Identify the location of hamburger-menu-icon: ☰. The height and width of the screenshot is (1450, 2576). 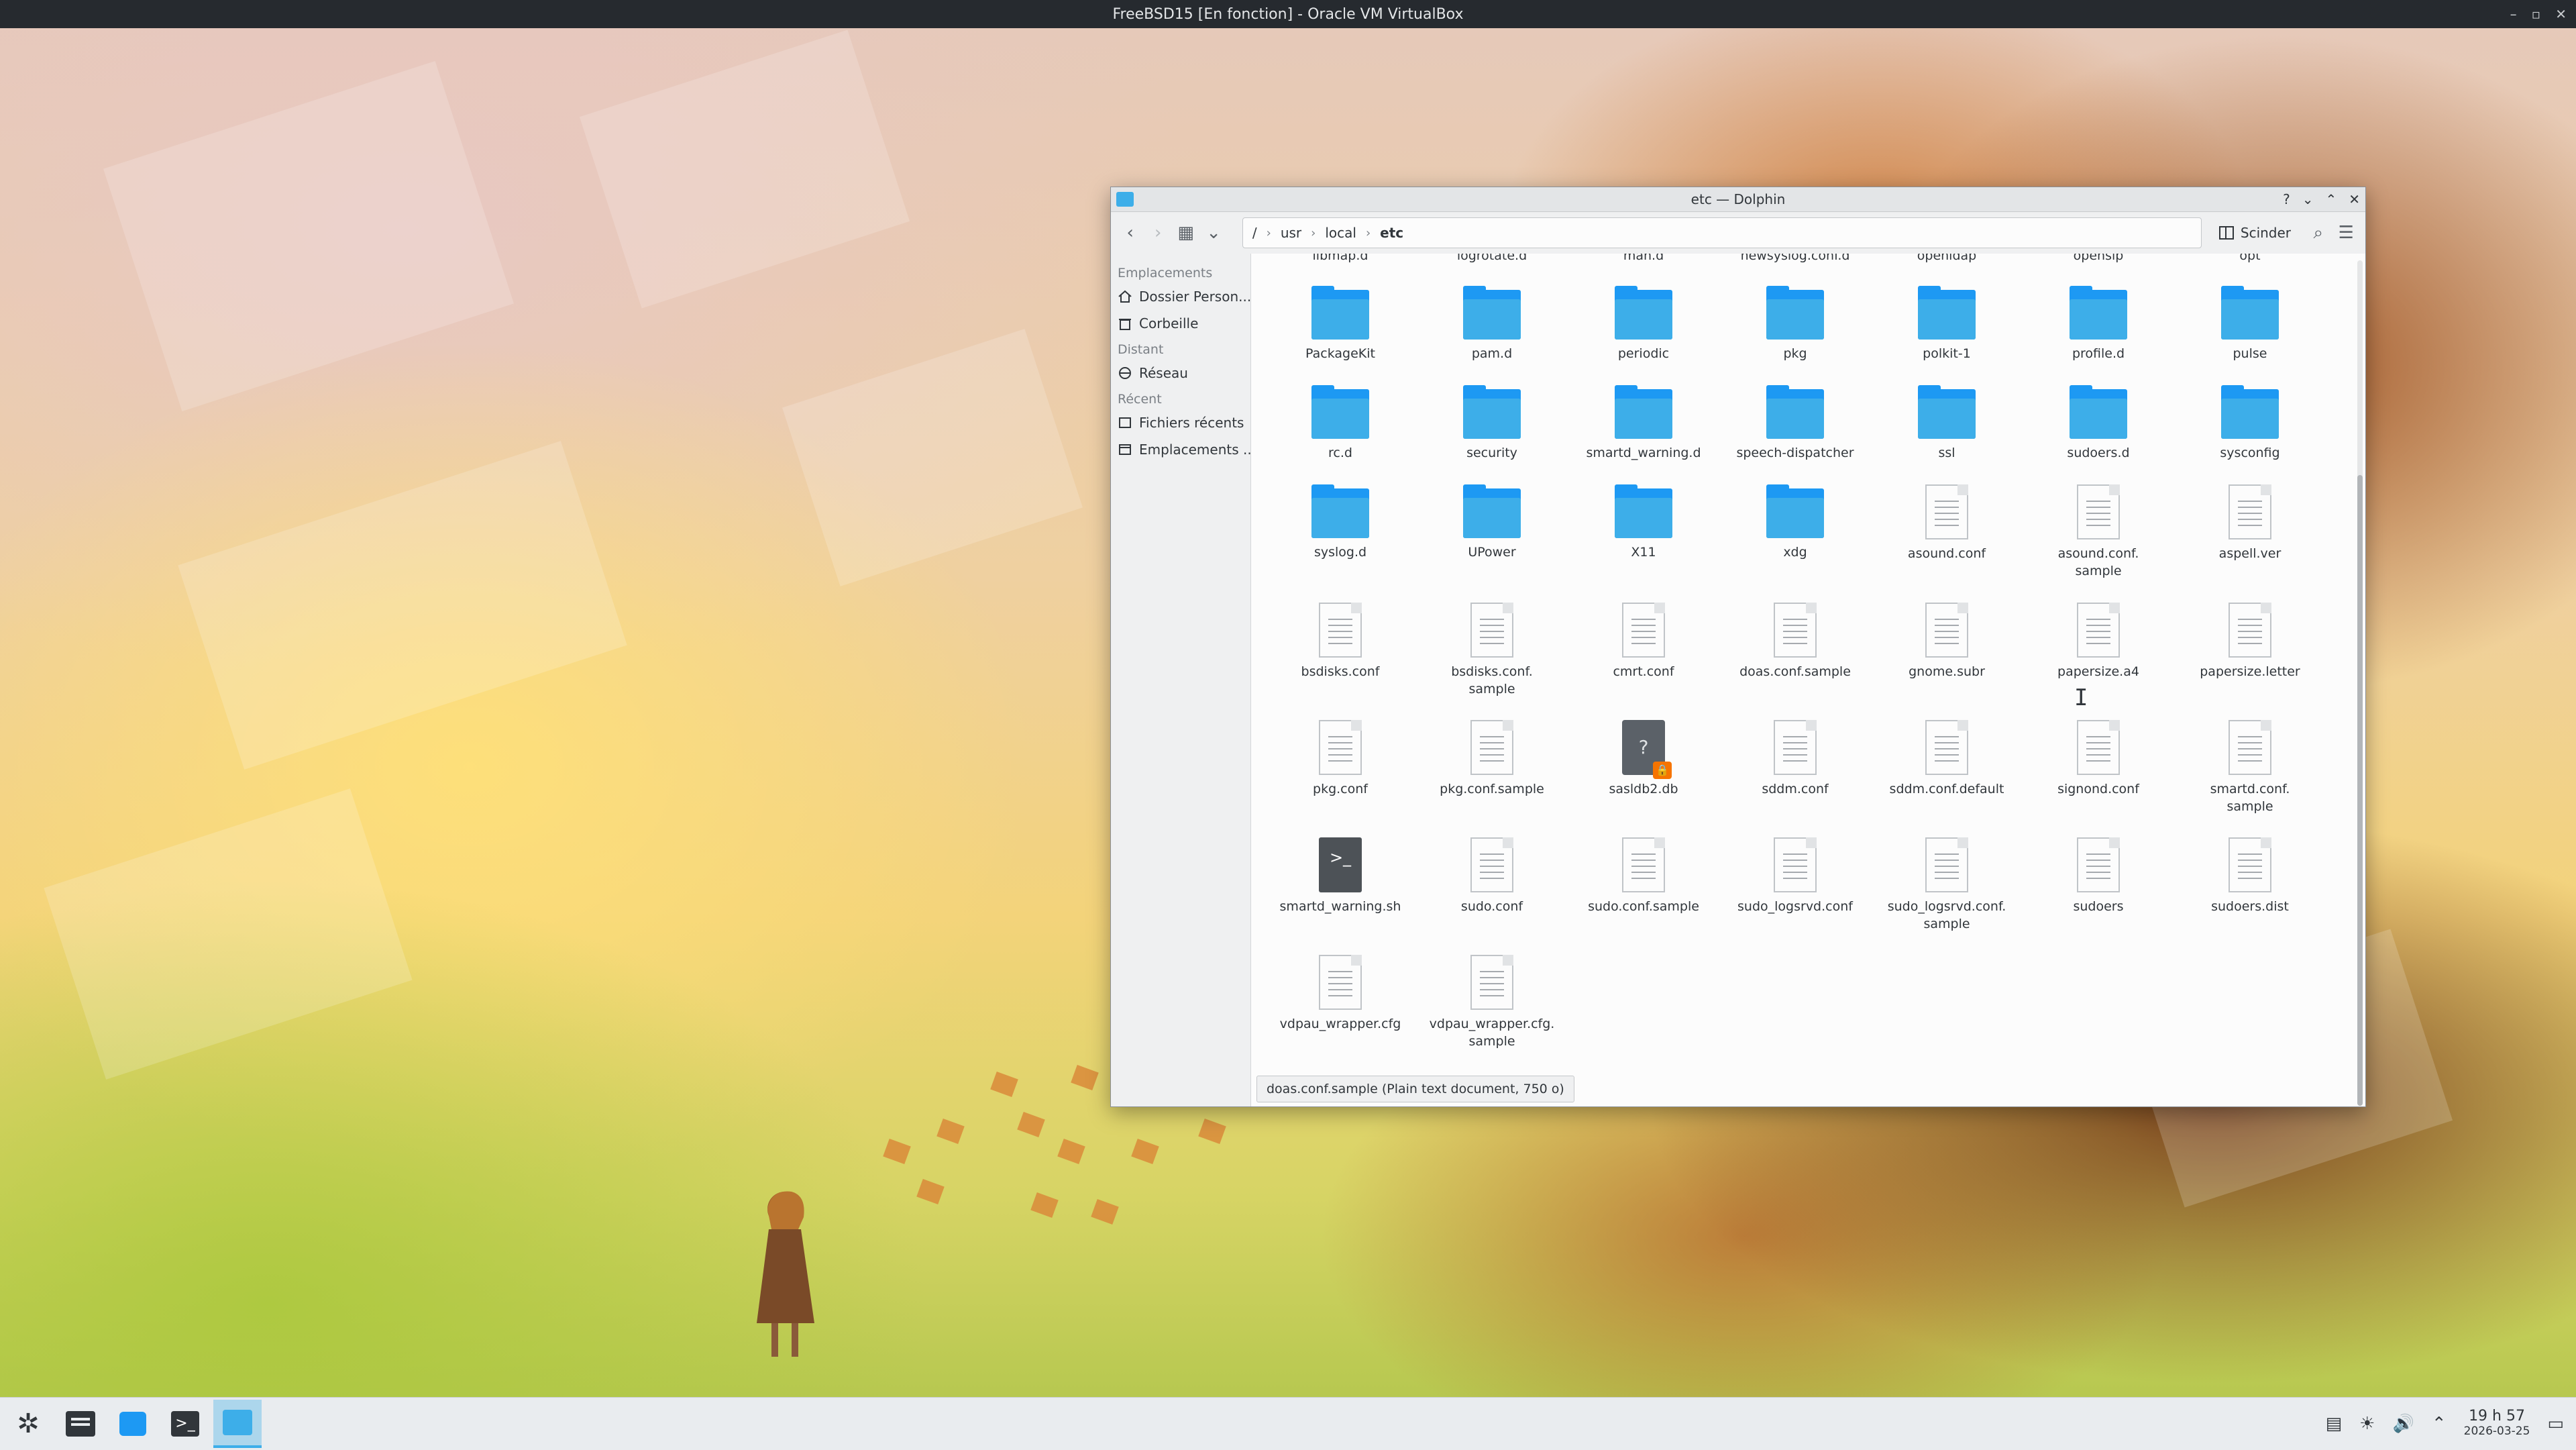
(2346, 233).